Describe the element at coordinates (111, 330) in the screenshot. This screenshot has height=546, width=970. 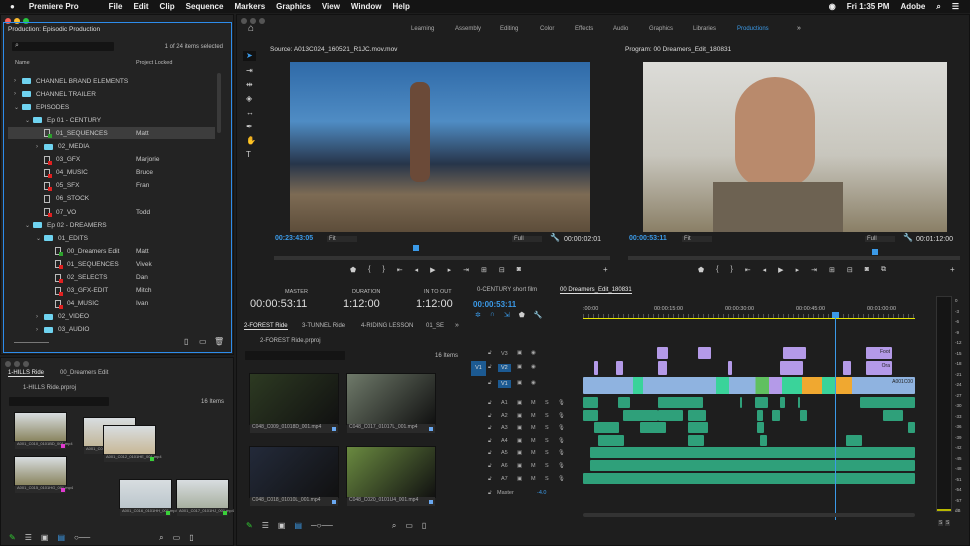
I see `project-tree-item: › 03_AUDIO` at that location.